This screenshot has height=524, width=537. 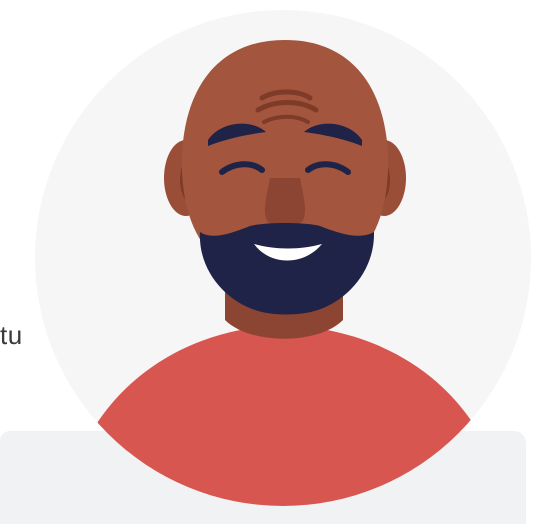 What do you see at coordinates (285, 201) in the screenshot?
I see `nose` at bounding box center [285, 201].